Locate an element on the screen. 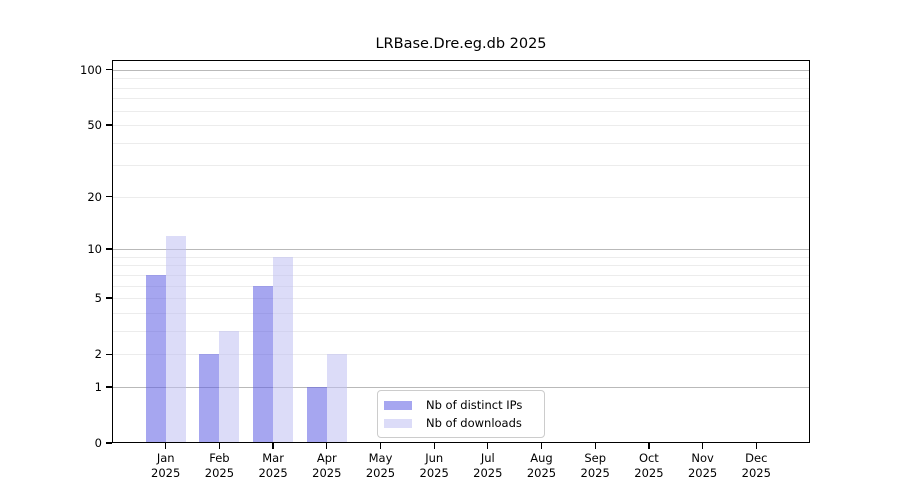  y-tick-label-100: 100 is located at coordinates (91, 69).